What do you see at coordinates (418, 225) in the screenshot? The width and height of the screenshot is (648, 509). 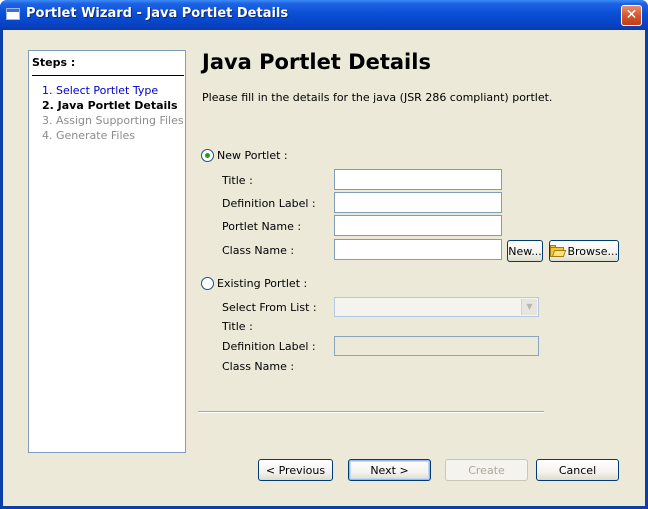 I see `portlet-name-field` at bounding box center [418, 225].